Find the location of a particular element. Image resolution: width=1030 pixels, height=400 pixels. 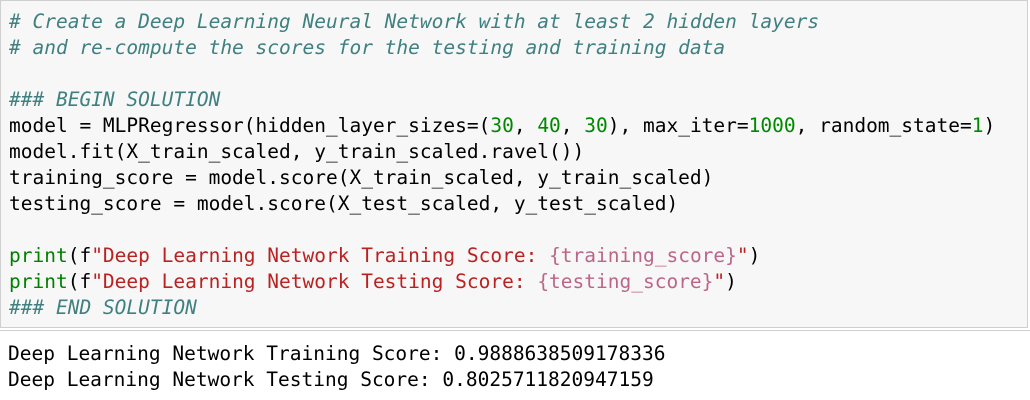

code-line-end-marker: ### END SOLUTION is located at coordinates (502, 308).